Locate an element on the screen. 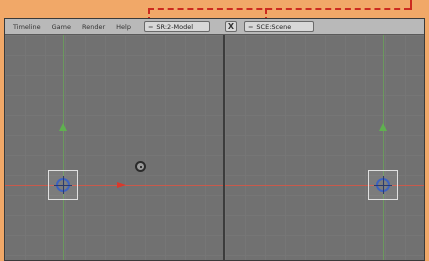 Image resolution: width=429 pixels, height=261 pixels. close-icon: X is located at coordinates (231, 26).